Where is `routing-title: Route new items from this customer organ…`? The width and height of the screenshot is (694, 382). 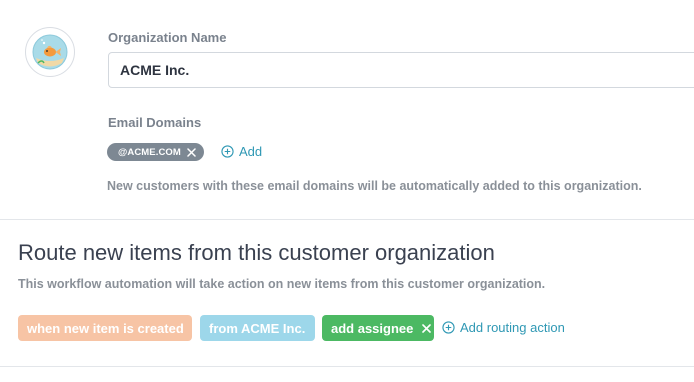
routing-title: Route new items from this customer organ… is located at coordinates (256, 252).